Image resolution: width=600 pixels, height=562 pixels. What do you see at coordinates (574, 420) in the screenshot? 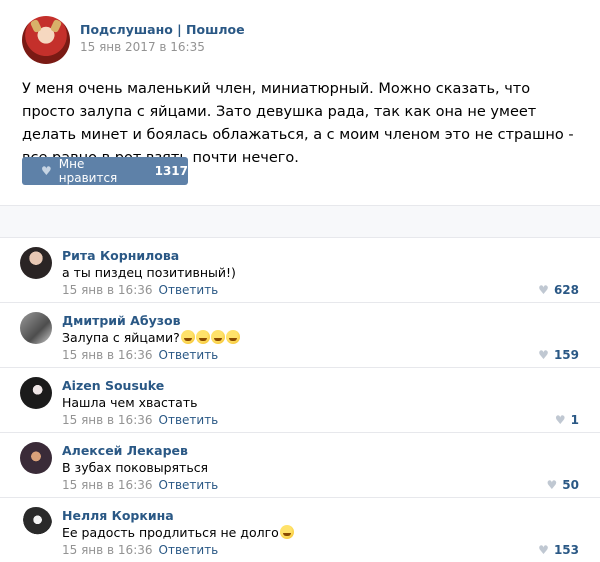
I see `comment-like-count: 1` at bounding box center [574, 420].